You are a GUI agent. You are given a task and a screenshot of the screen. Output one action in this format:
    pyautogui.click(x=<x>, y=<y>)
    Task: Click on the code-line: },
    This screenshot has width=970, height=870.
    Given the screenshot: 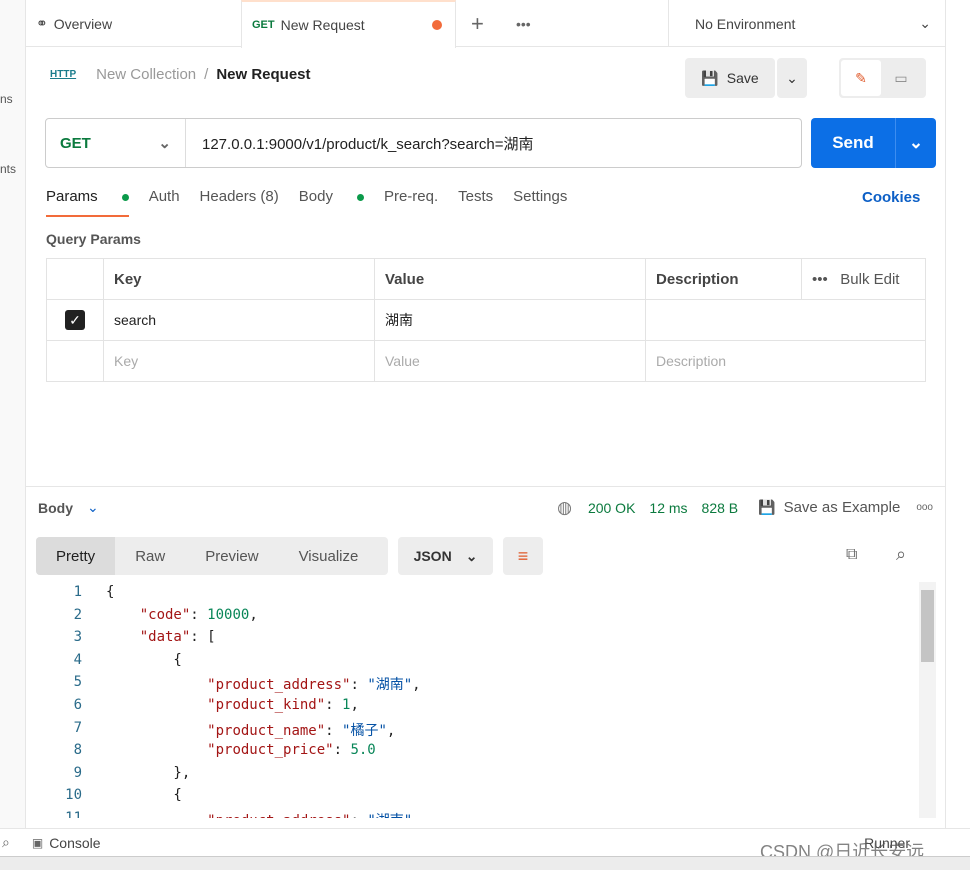 What is the action you would take?
    pyautogui.click(x=148, y=772)
    